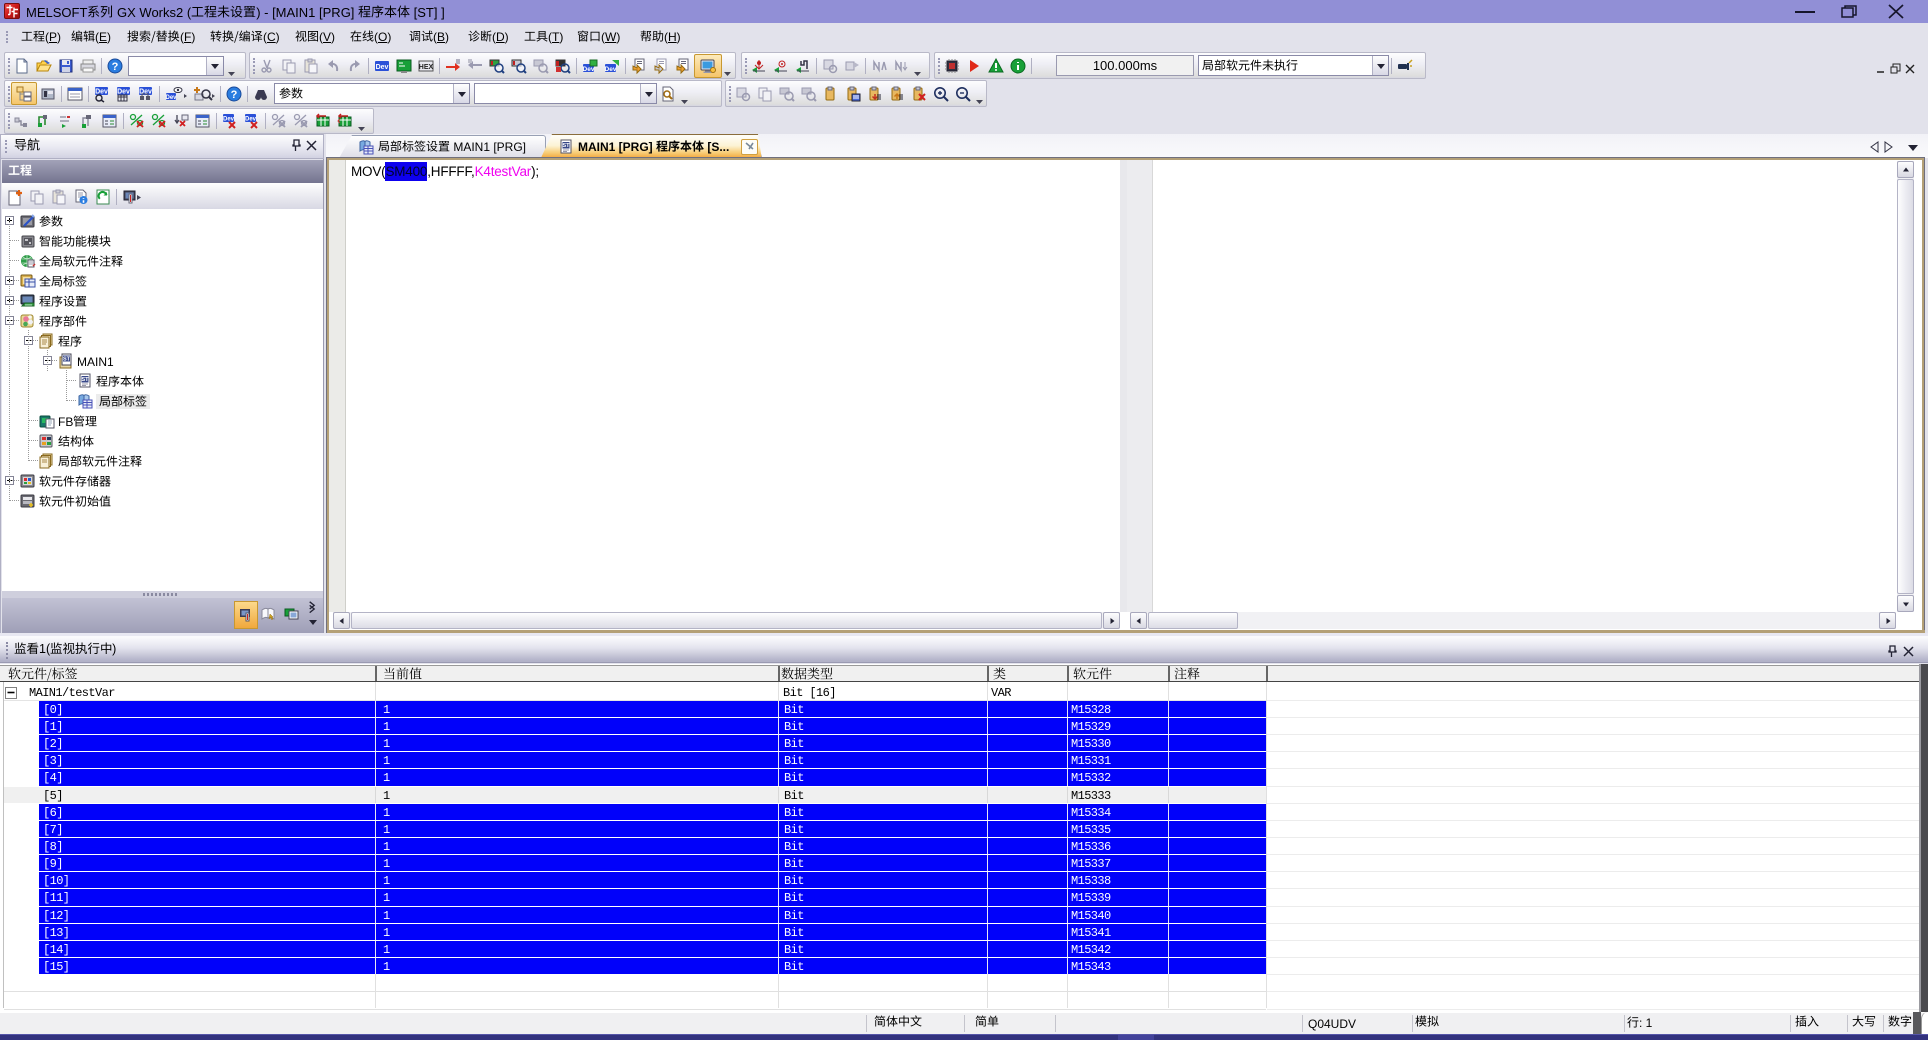 The image size is (1928, 1040). What do you see at coordinates (426, 67) in the screenshot?
I see `svg-text: HEX` at bounding box center [426, 67].